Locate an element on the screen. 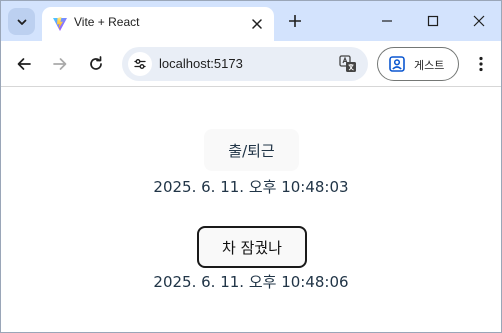 This screenshot has width=502, height=333. tab-vite-react: Vite + React is located at coordinates (158, 24).